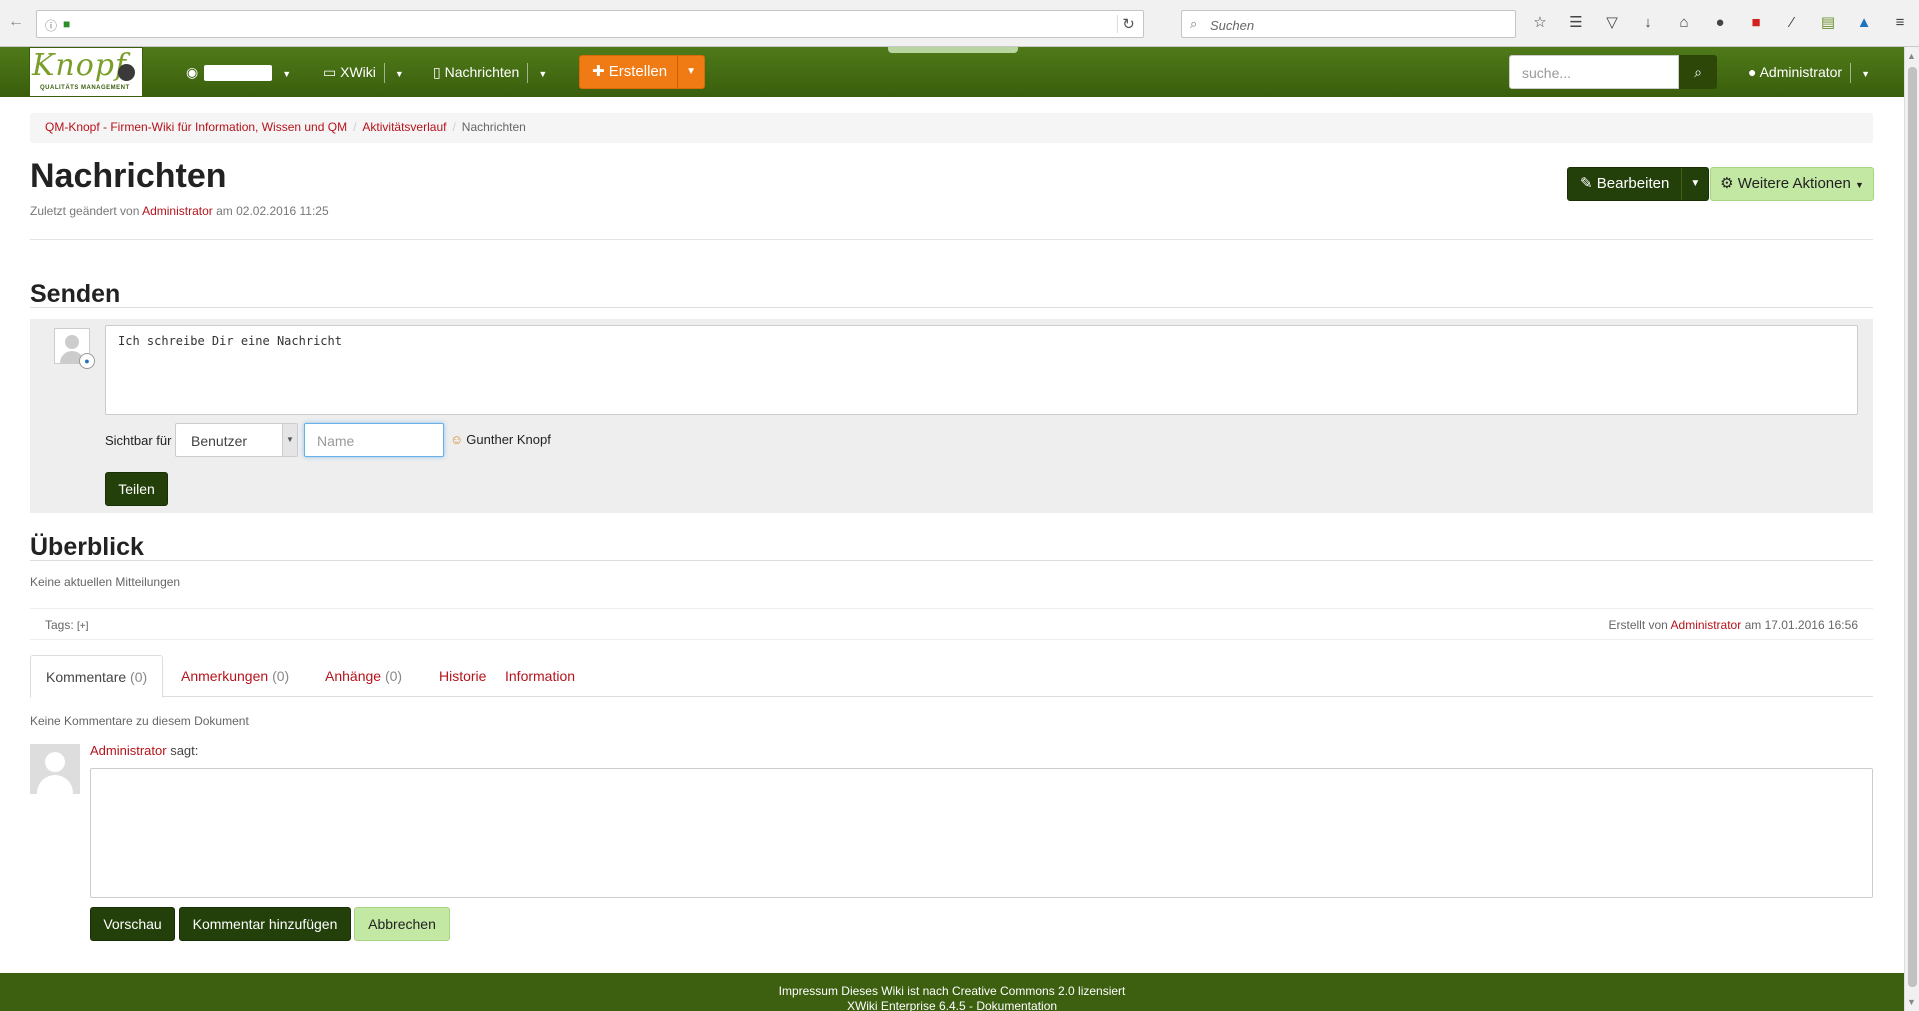 Image resolution: width=1919 pixels, height=1011 pixels. Describe the element at coordinates (272, 211) in the screenshot. I see `last-modified-date: am 02.02.2016 11:25` at that location.